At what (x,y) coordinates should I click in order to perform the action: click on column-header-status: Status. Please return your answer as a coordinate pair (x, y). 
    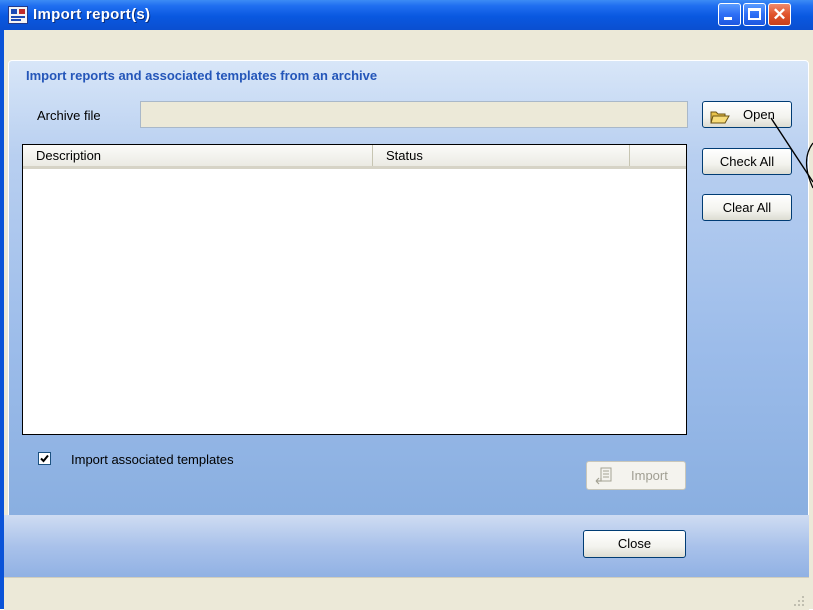
    Looking at the image, I should click on (501, 155).